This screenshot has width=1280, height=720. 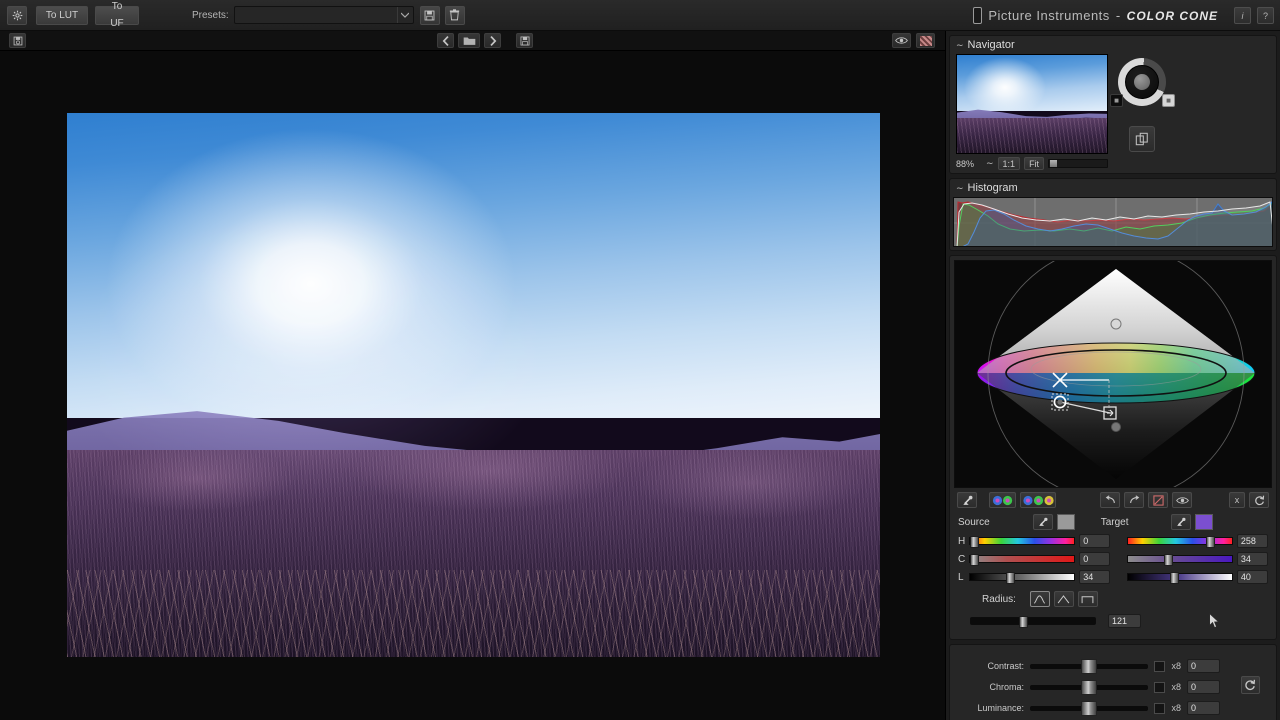 I want to click on target-chroma-value: 34, so click(x=1252, y=559).